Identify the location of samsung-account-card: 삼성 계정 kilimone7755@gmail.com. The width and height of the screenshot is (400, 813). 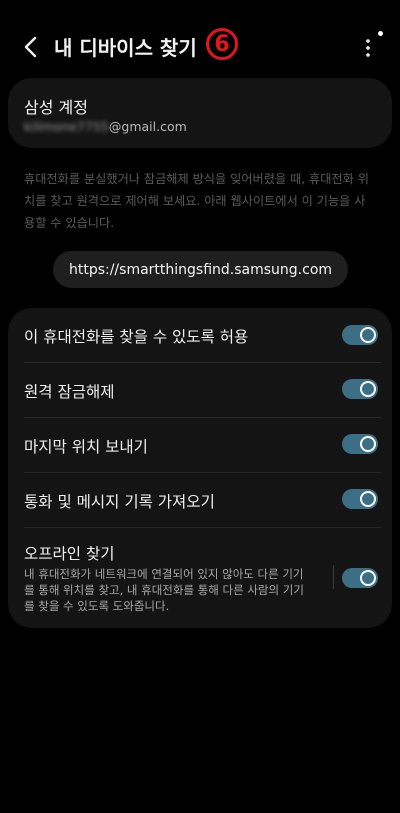
(200, 113).